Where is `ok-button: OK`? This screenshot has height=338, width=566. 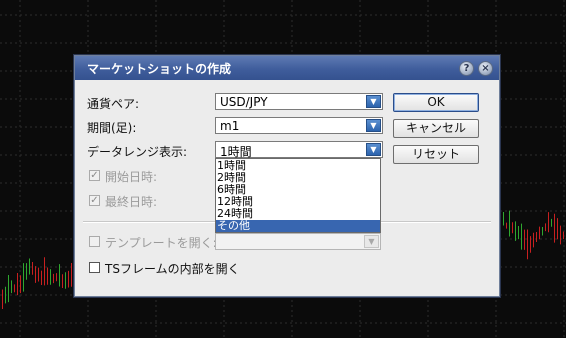
ok-button: OK is located at coordinates (436, 102).